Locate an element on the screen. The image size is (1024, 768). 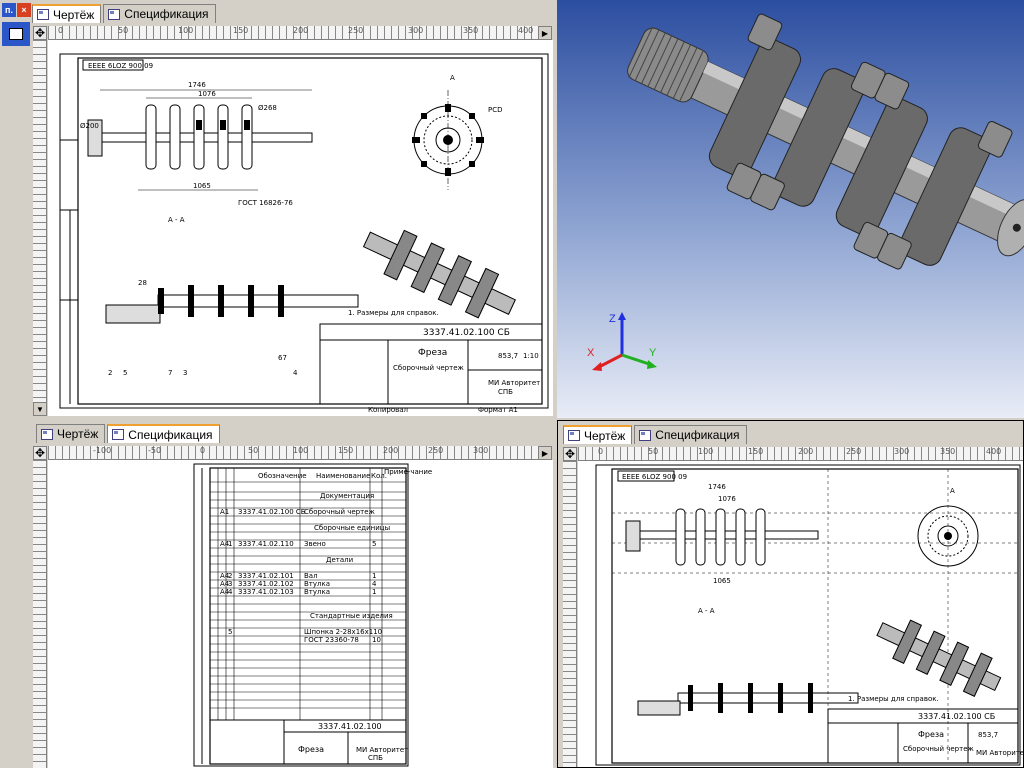
svg-text: Втулка is located at coordinates (317, 584).